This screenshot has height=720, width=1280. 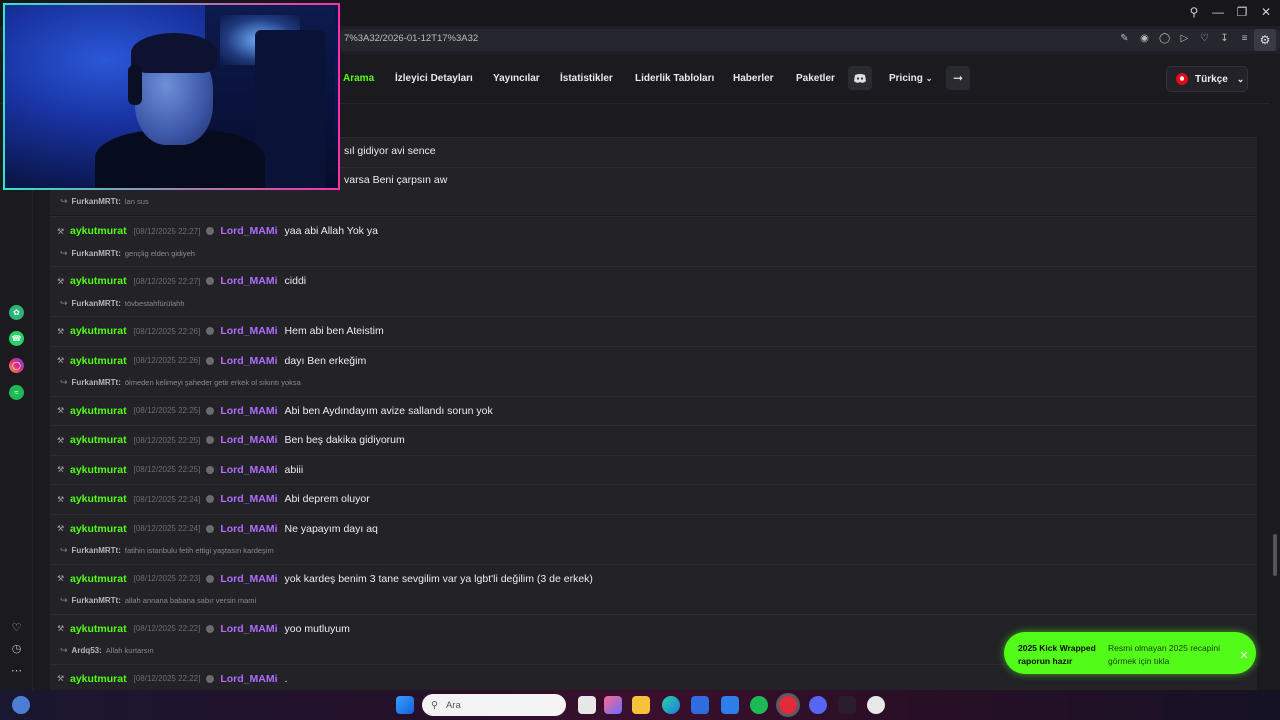 What do you see at coordinates (700, 705) in the screenshot?
I see `store-icon` at bounding box center [700, 705].